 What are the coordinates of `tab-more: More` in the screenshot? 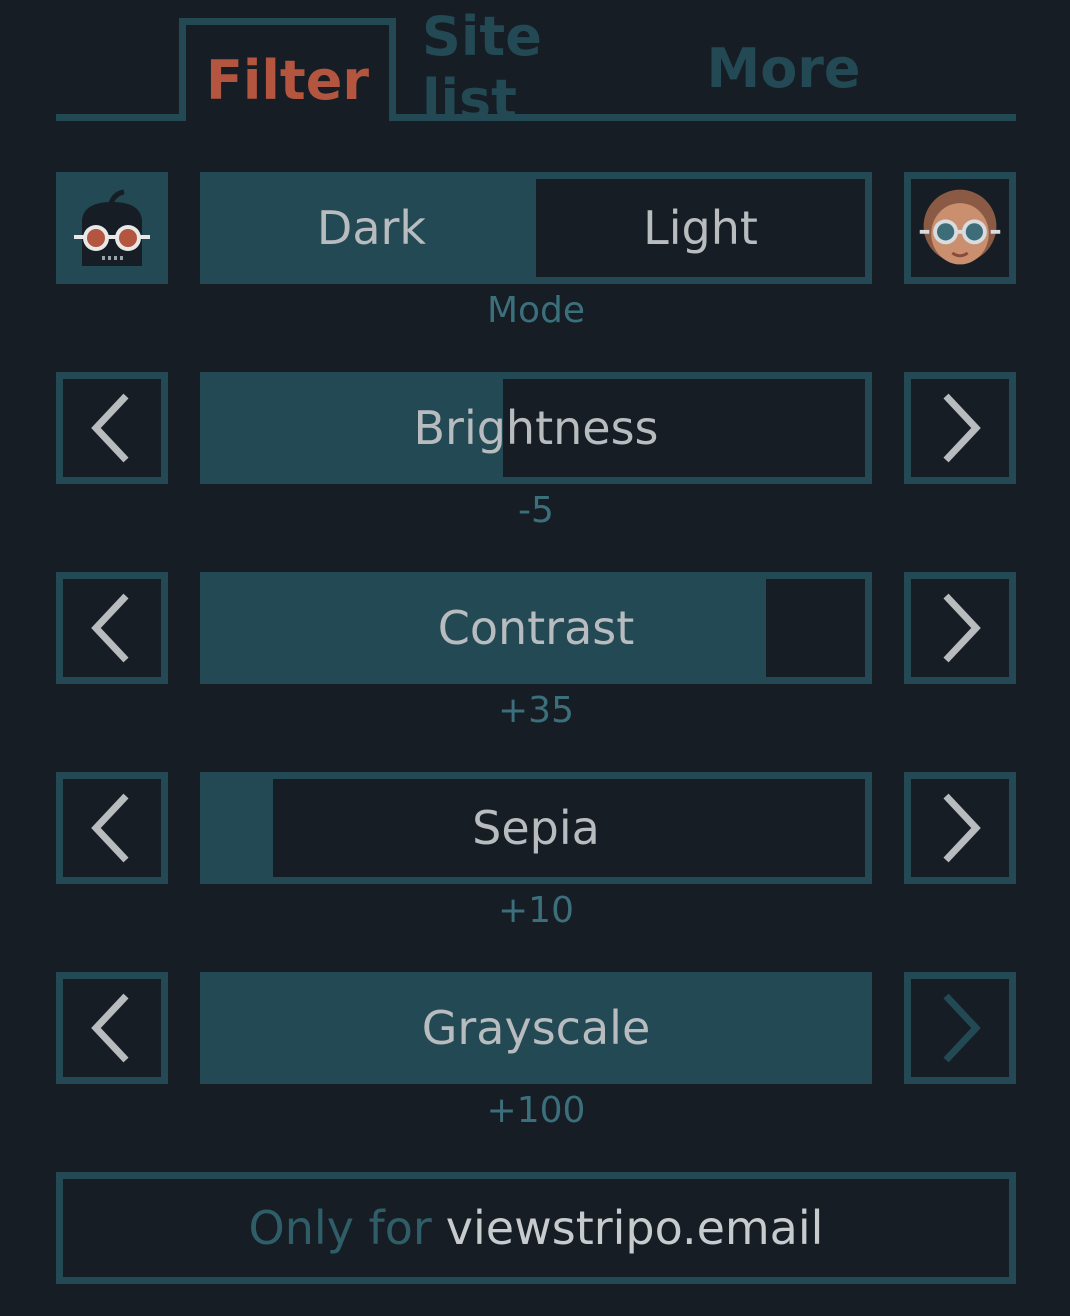 It's located at (783, 68).